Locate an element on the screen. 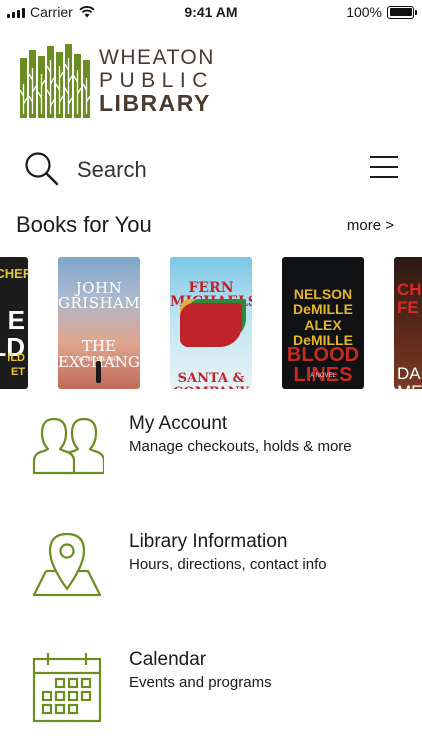 This screenshot has width=422, height=750. battery-fill is located at coordinates (400, 12).